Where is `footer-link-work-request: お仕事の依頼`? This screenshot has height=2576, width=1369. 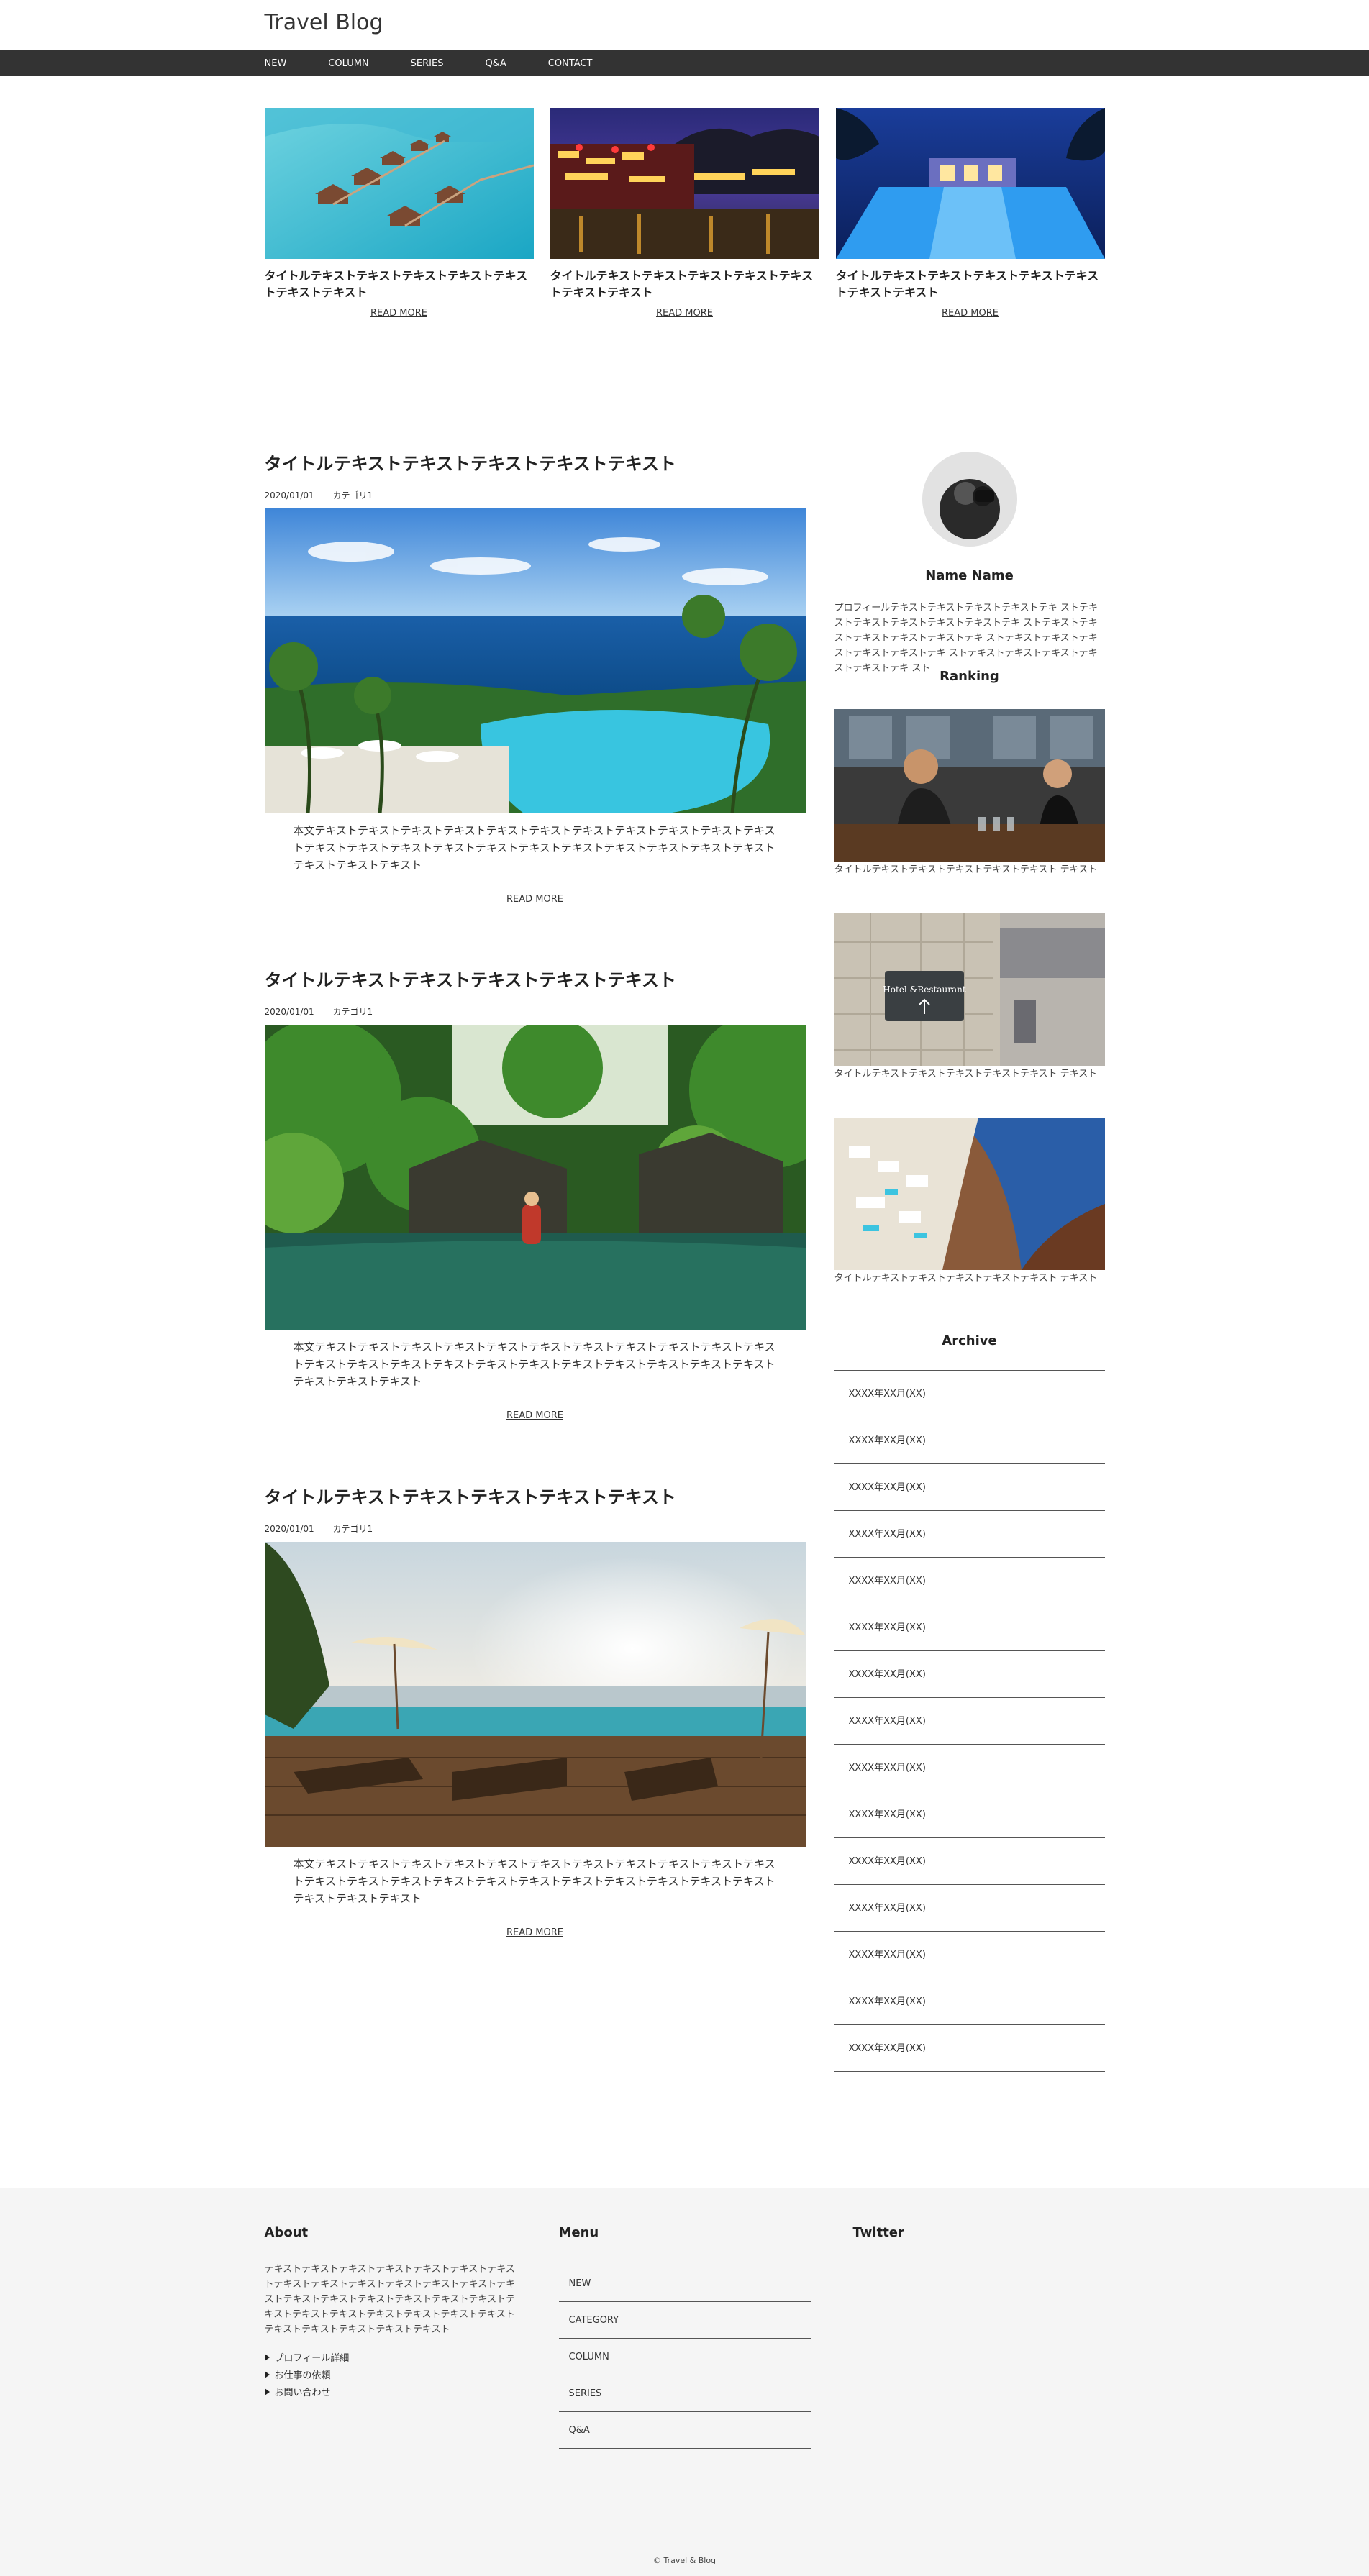
footer-link-work-request: お仕事の依頼 is located at coordinates (390, 2376).